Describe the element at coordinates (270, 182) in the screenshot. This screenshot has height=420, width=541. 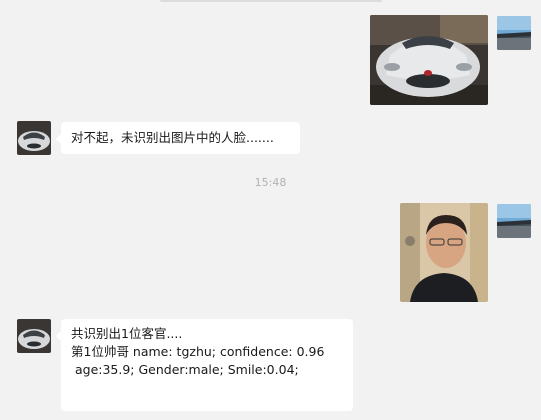
I see `message-timestamp: 15:48` at that location.